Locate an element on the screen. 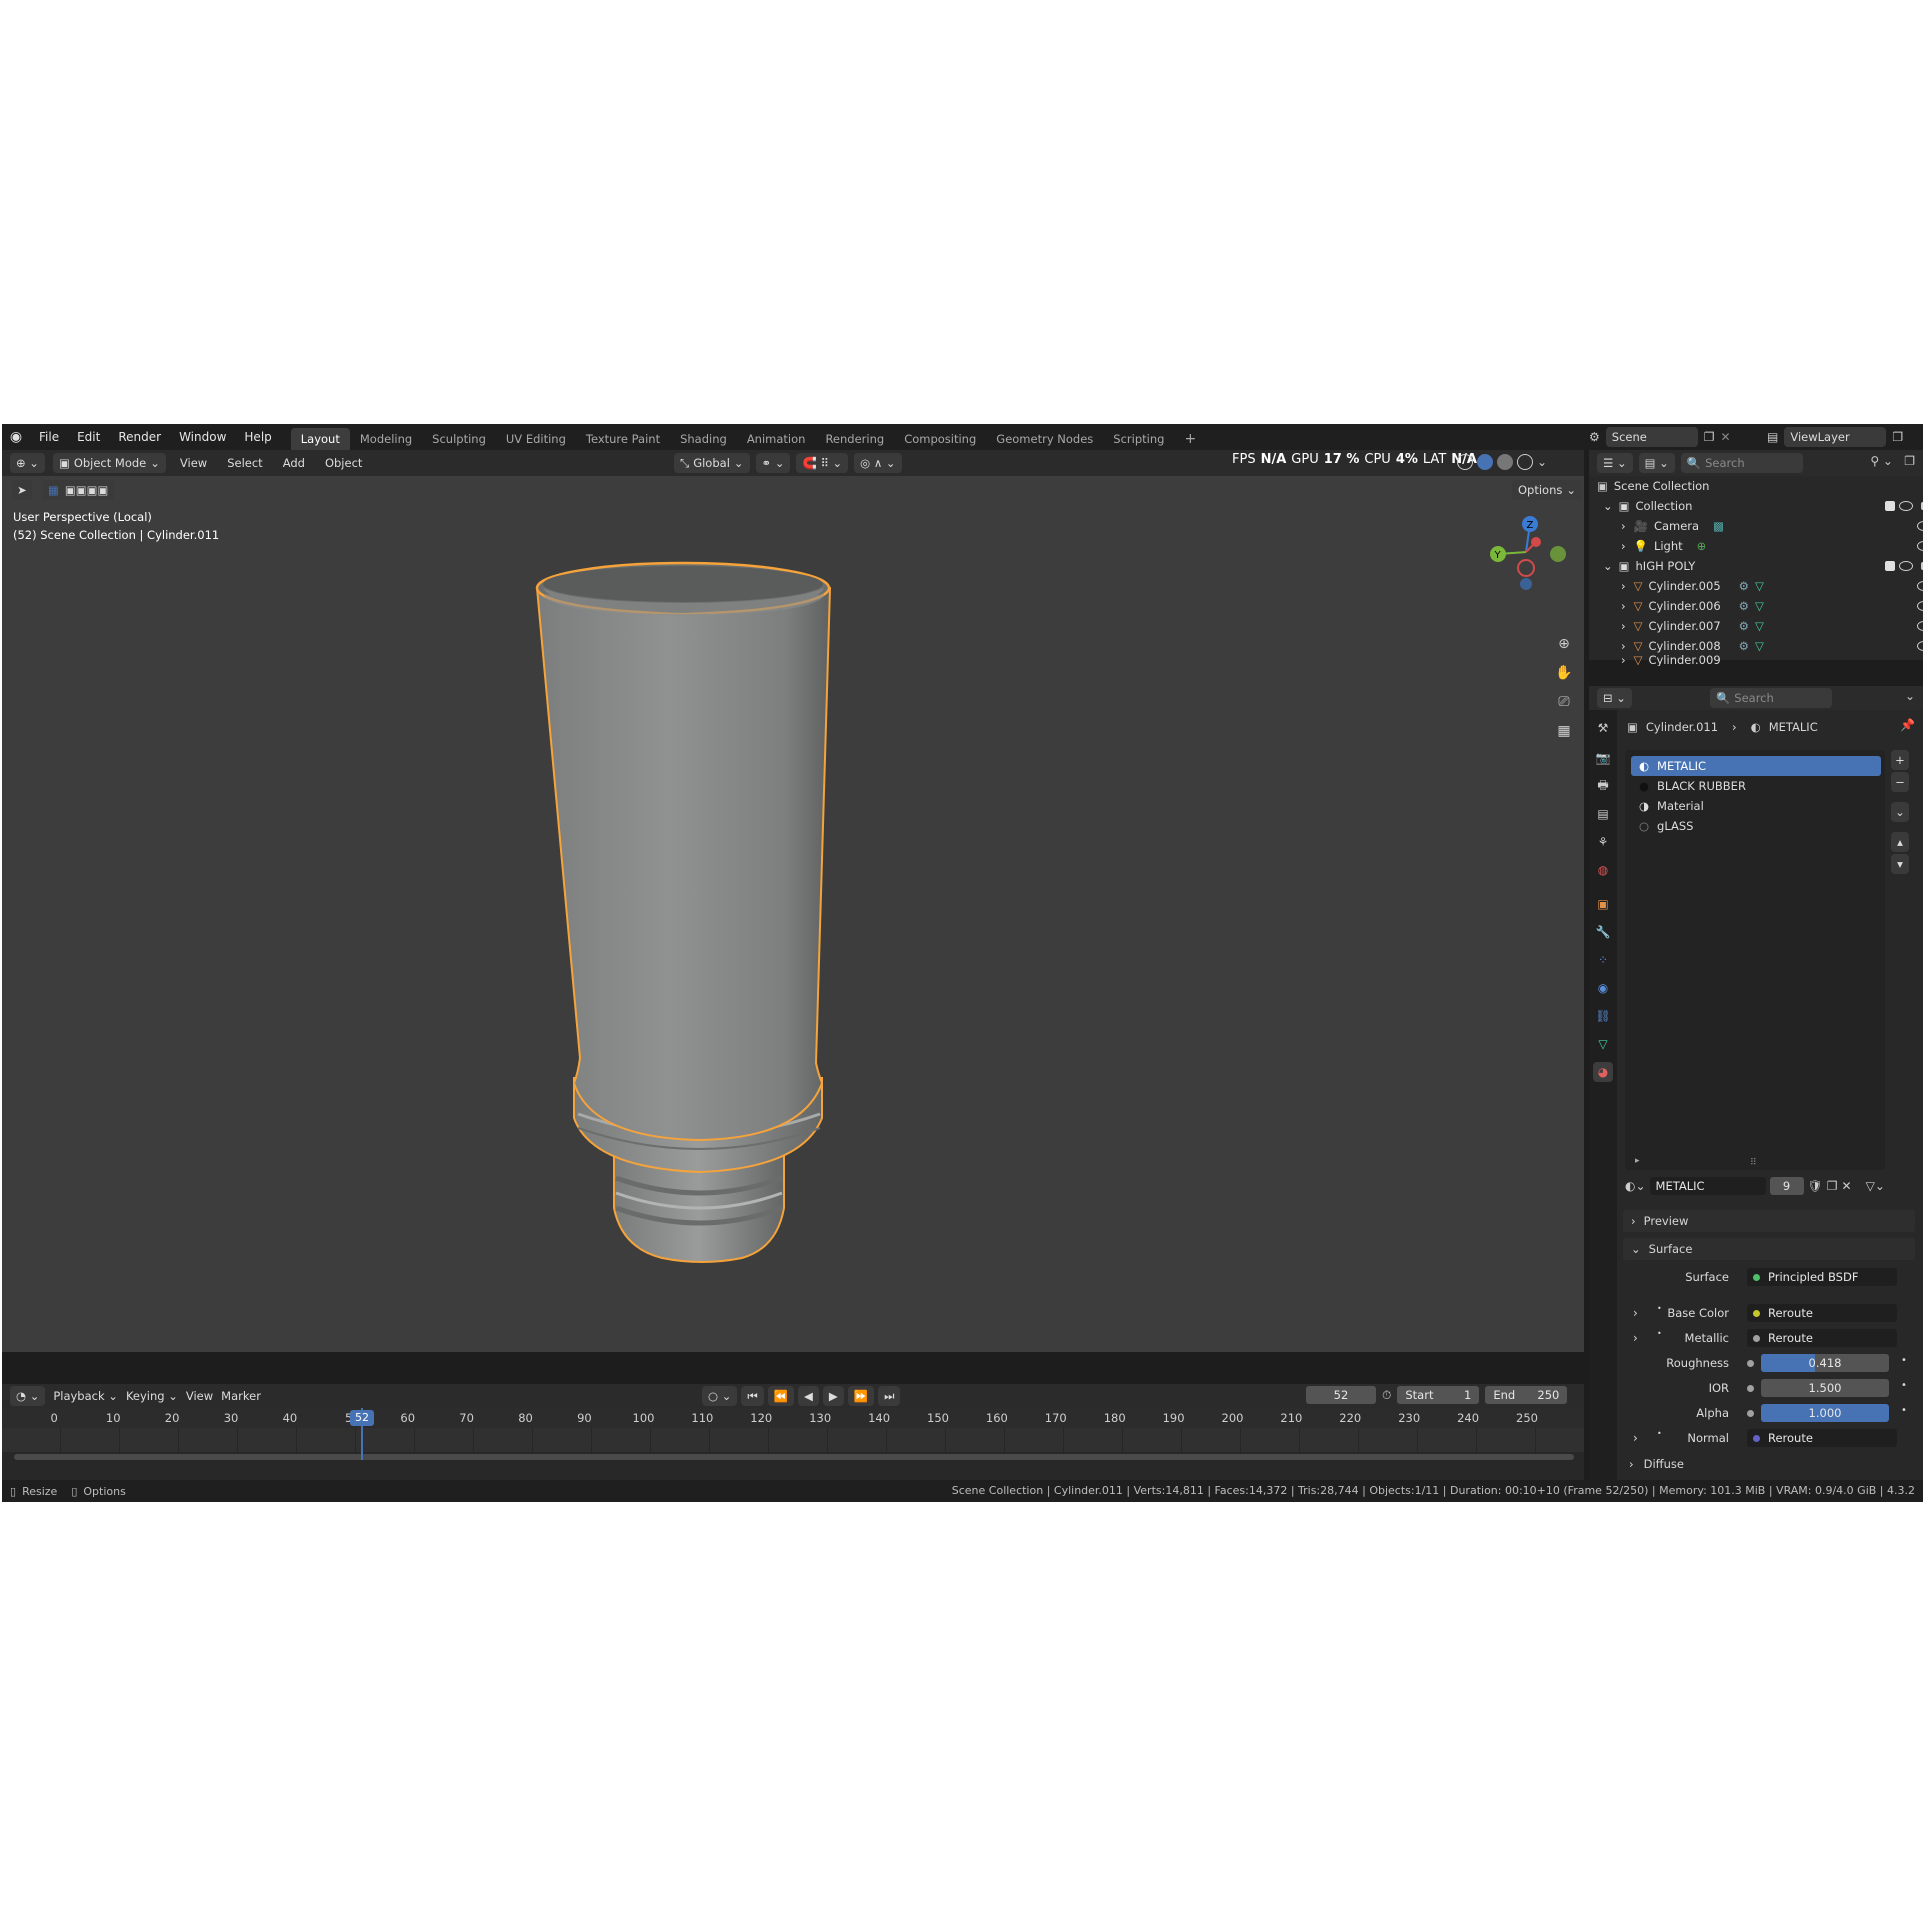 Image resolution: width=1926 pixels, height=1926 pixels. physics-tab-icon: ◉ is located at coordinates (1603, 988).